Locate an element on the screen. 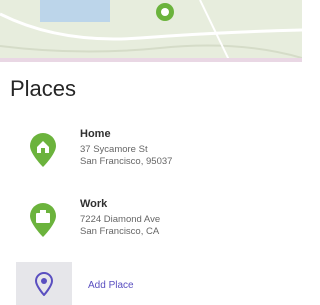 This screenshot has height=305, width=320. place-address: 7224 Diamond Ave San Francisco, CA is located at coordinates (120, 225).